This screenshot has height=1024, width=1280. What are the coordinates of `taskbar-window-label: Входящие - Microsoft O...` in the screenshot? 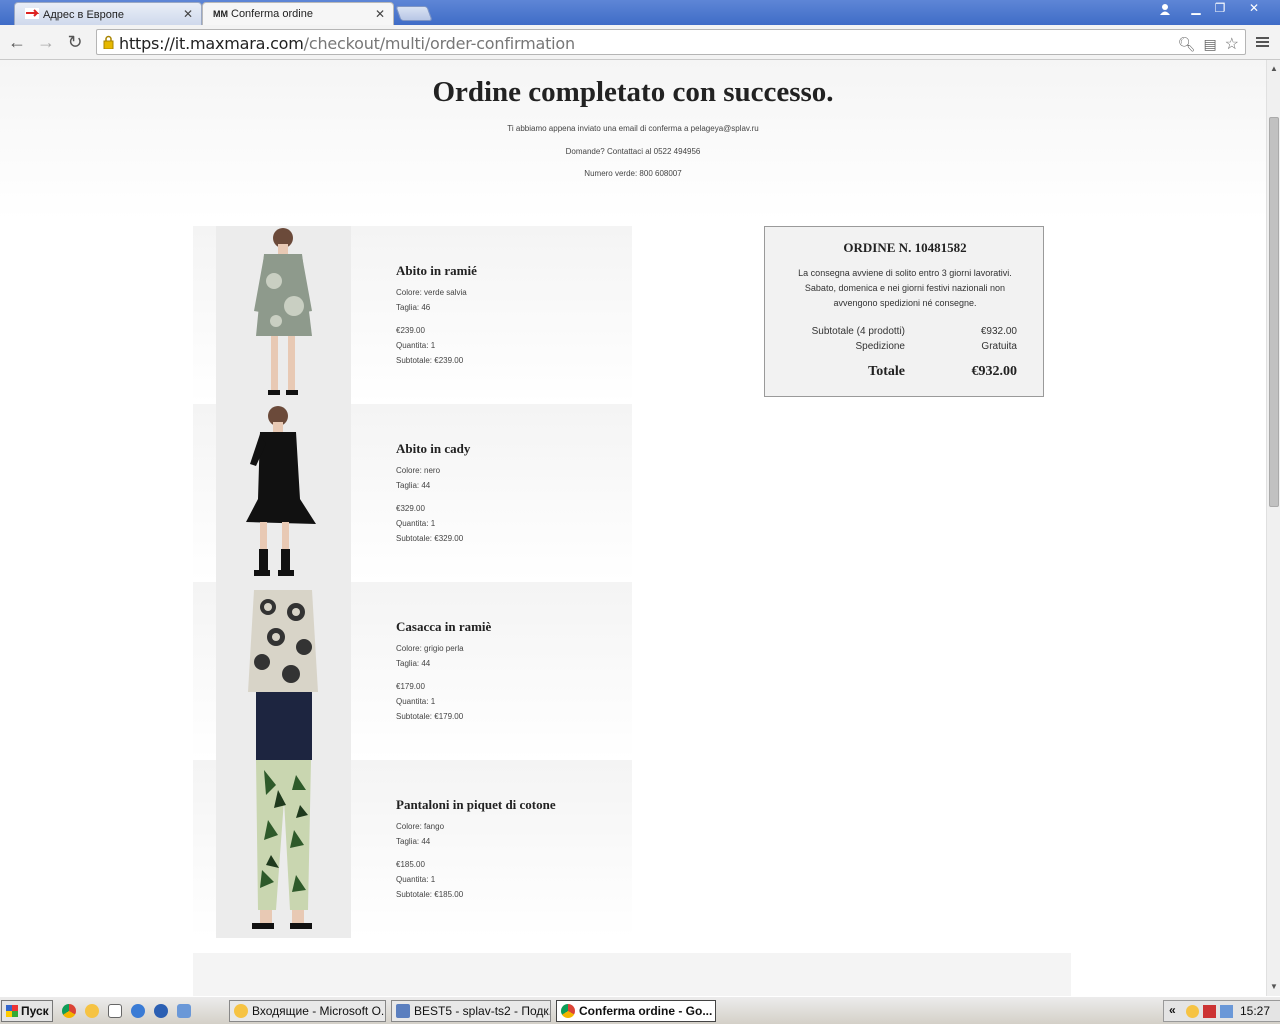 It's located at (319, 1011).